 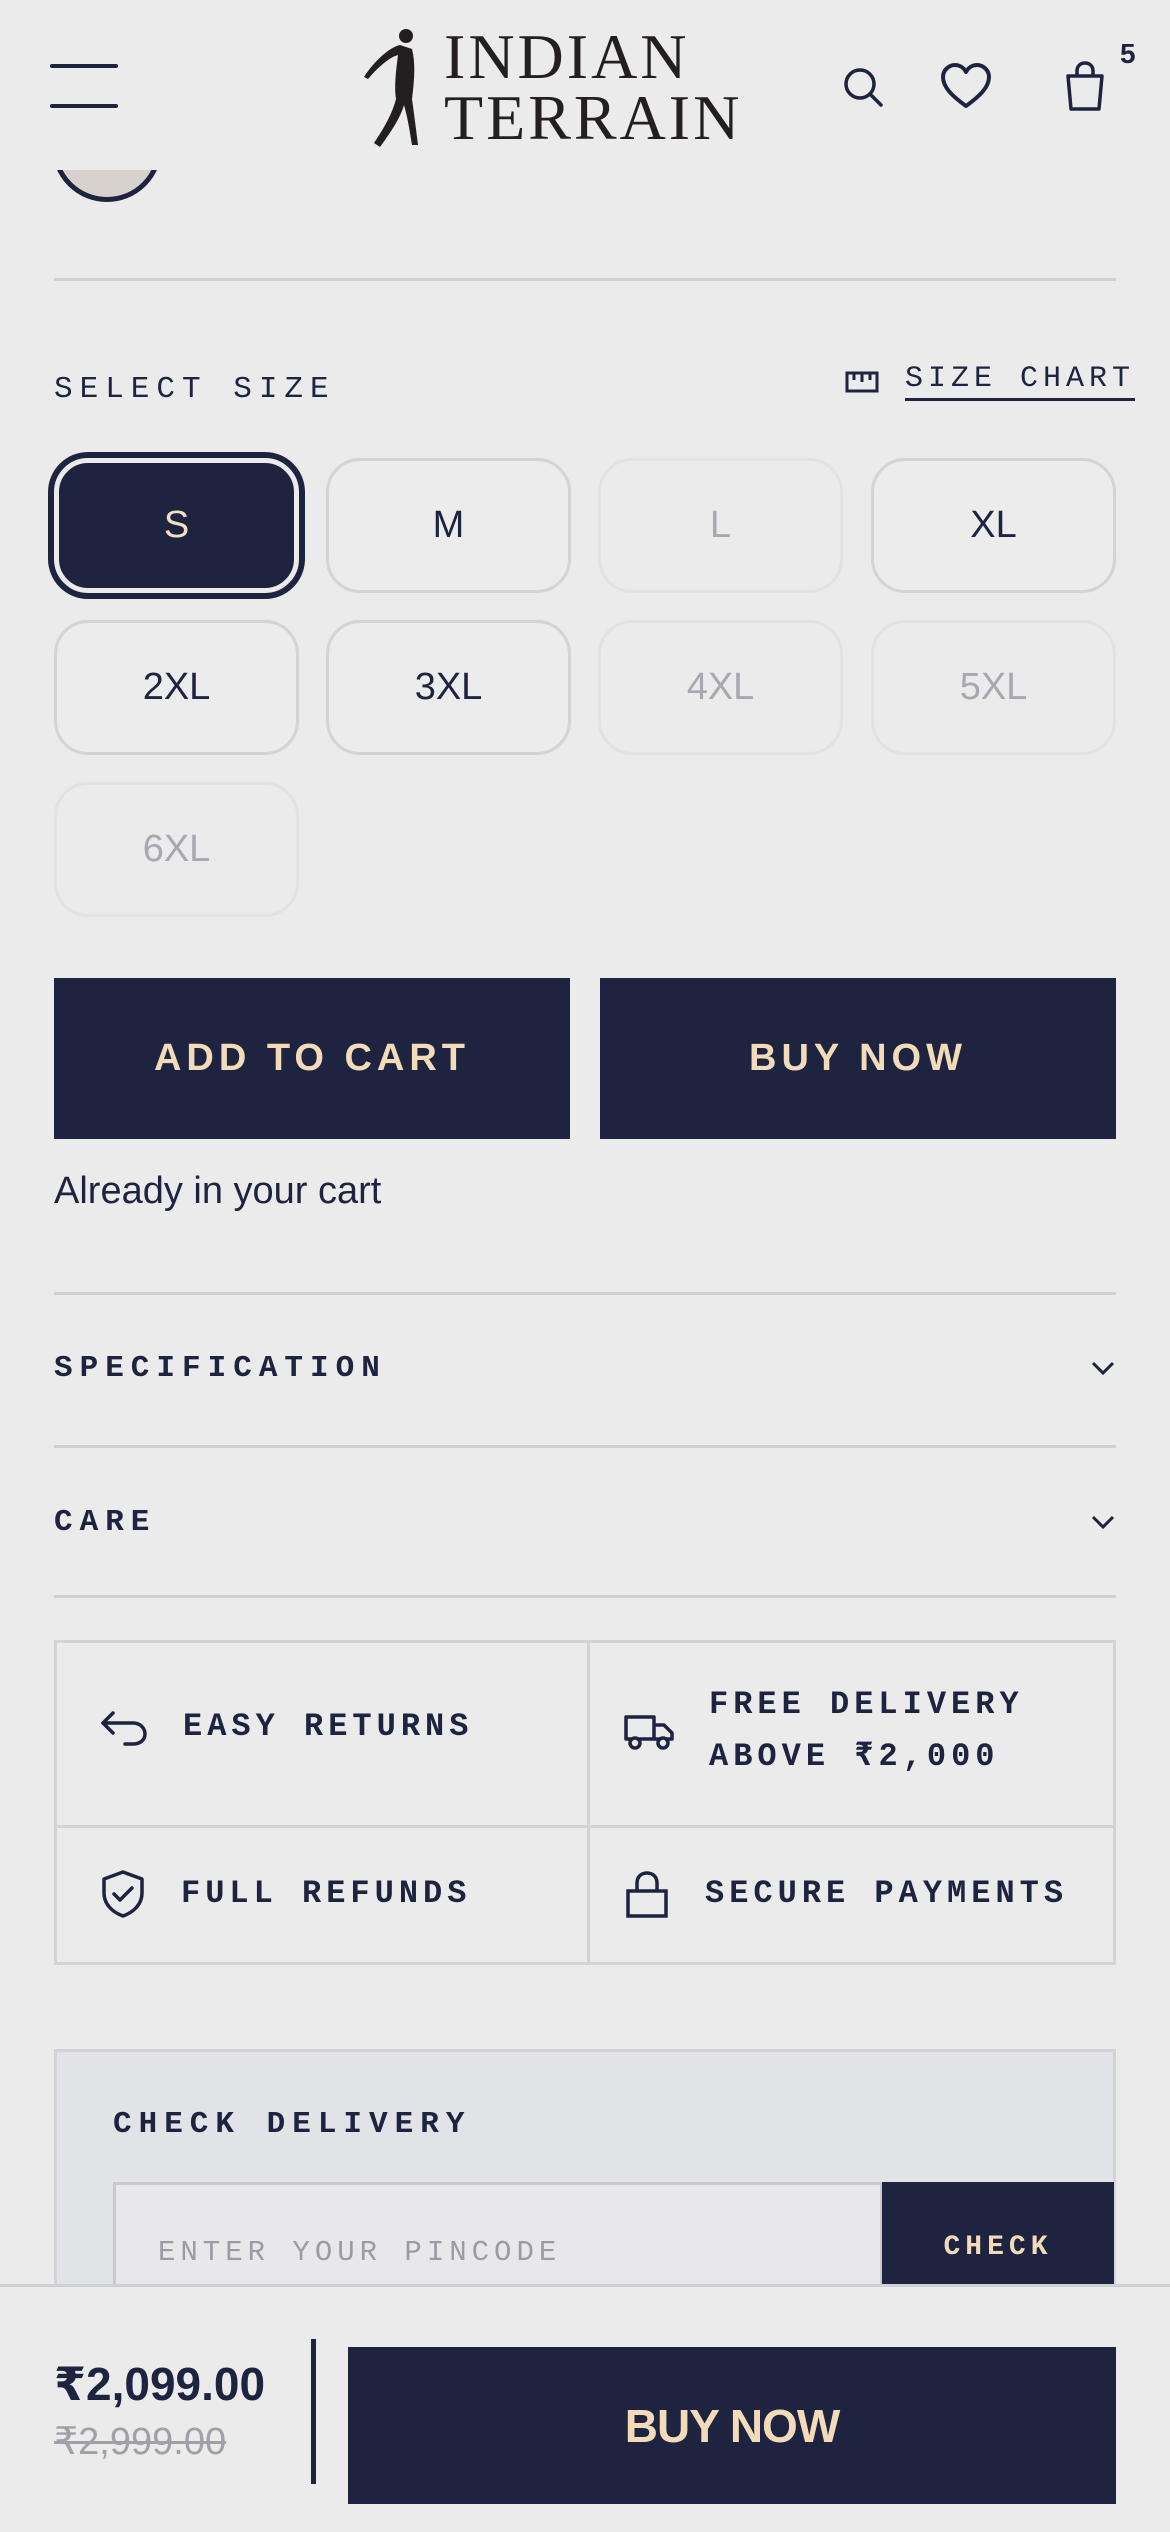 I want to click on sticky-buy-now-button: BUY NOW, so click(x=732, y=2425).